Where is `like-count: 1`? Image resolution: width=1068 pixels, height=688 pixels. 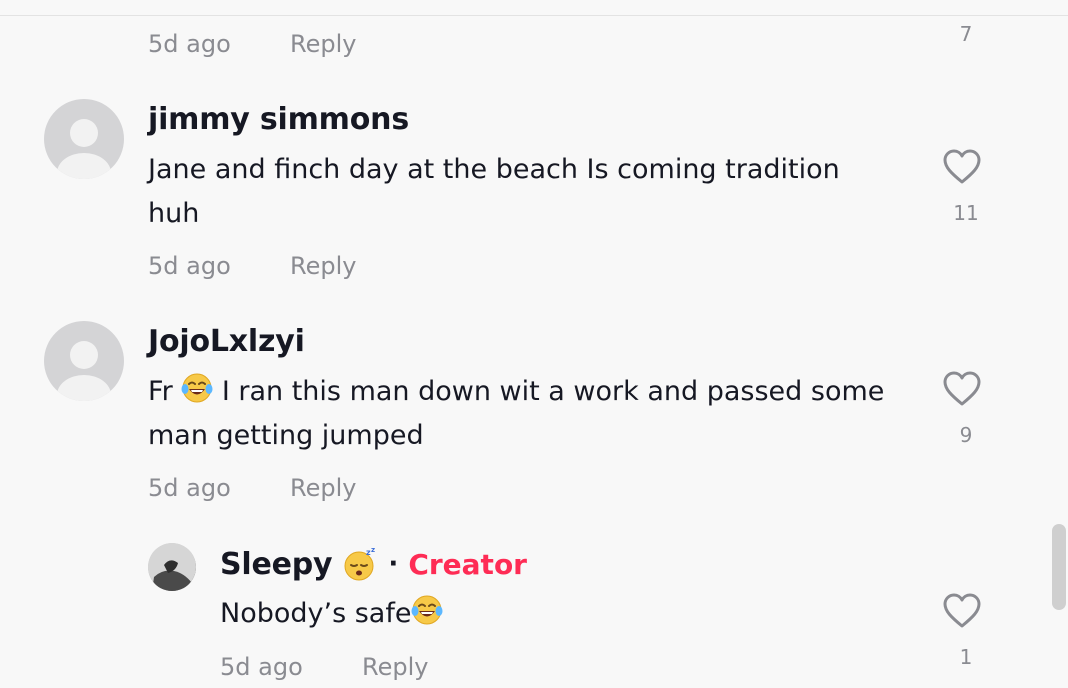
like-count: 1 is located at coordinates (966, 657).